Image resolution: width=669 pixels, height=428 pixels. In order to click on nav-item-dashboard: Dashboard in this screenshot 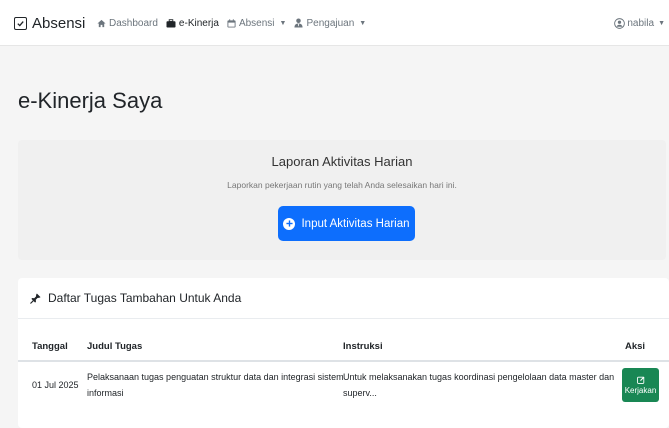, I will do `click(127, 23)`.